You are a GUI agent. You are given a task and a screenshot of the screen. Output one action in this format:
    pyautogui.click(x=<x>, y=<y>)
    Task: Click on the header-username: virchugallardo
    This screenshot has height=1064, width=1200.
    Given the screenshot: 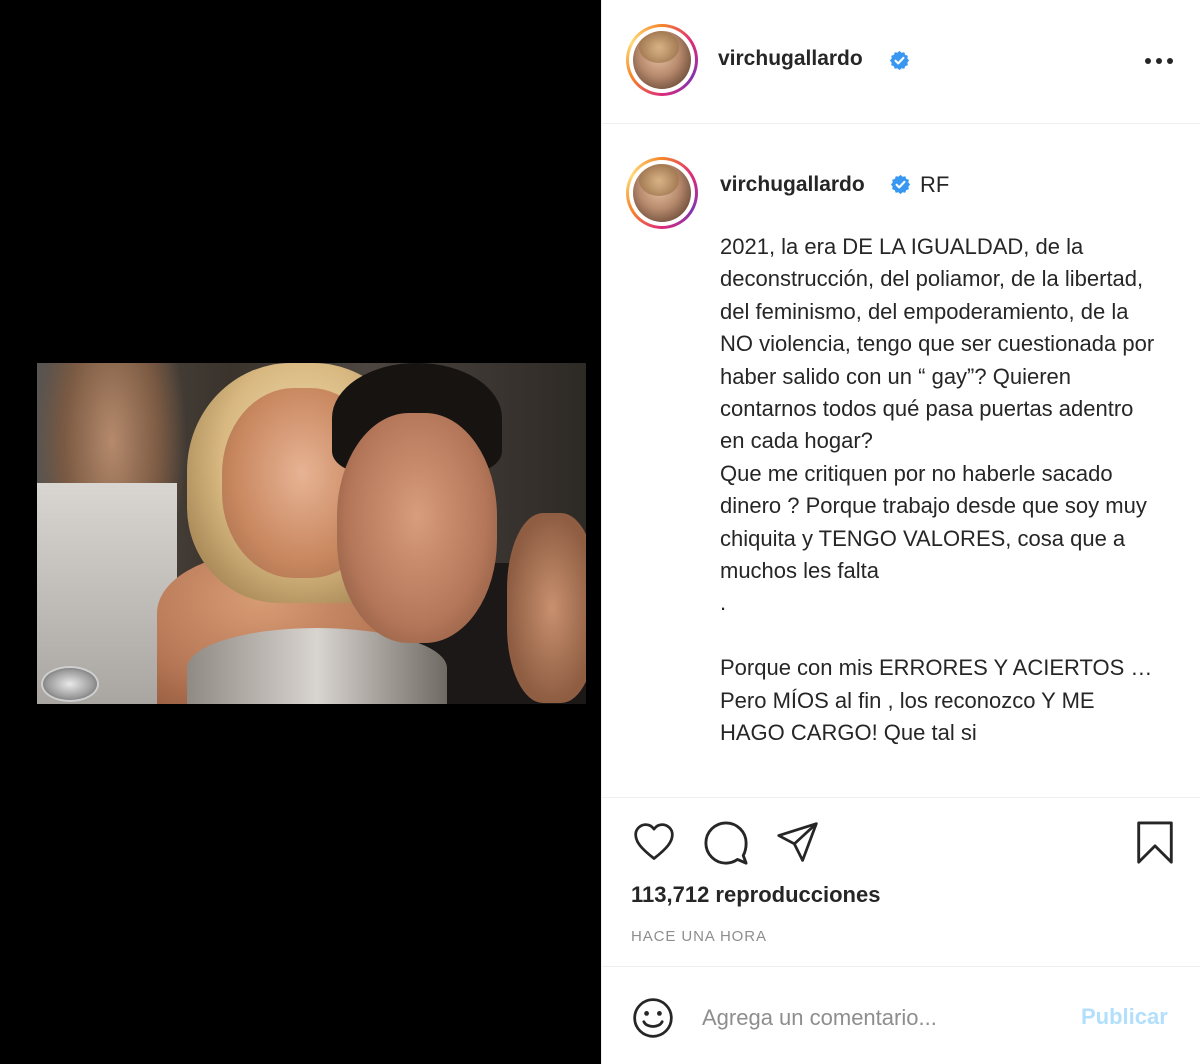 What is the action you would take?
    pyautogui.click(x=790, y=59)
    